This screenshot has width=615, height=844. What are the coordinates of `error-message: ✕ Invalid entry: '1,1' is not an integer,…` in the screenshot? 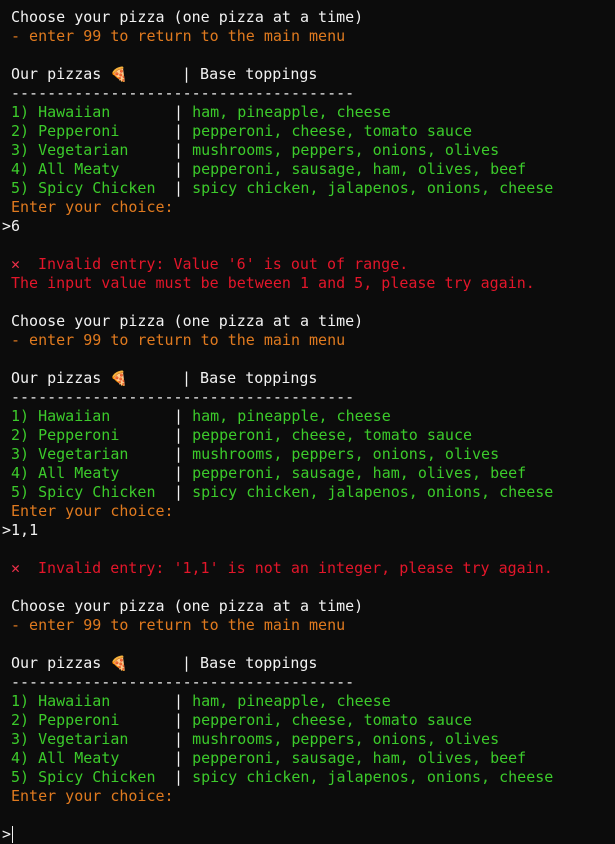 It's located at (307, 568).